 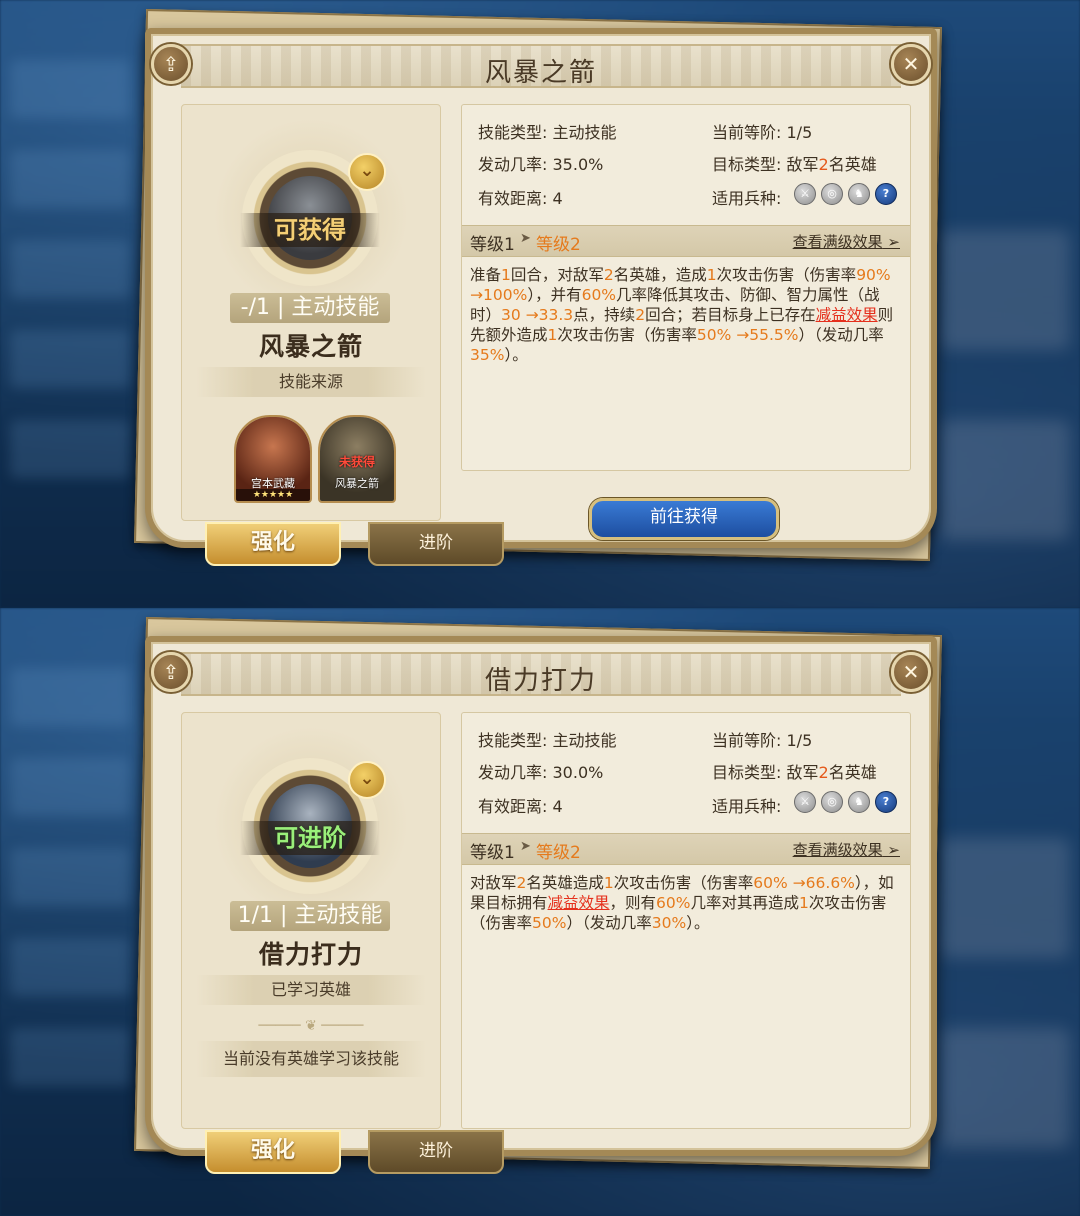 I want to click on skill-state-label: 可获得, so click(x=310, y=230).